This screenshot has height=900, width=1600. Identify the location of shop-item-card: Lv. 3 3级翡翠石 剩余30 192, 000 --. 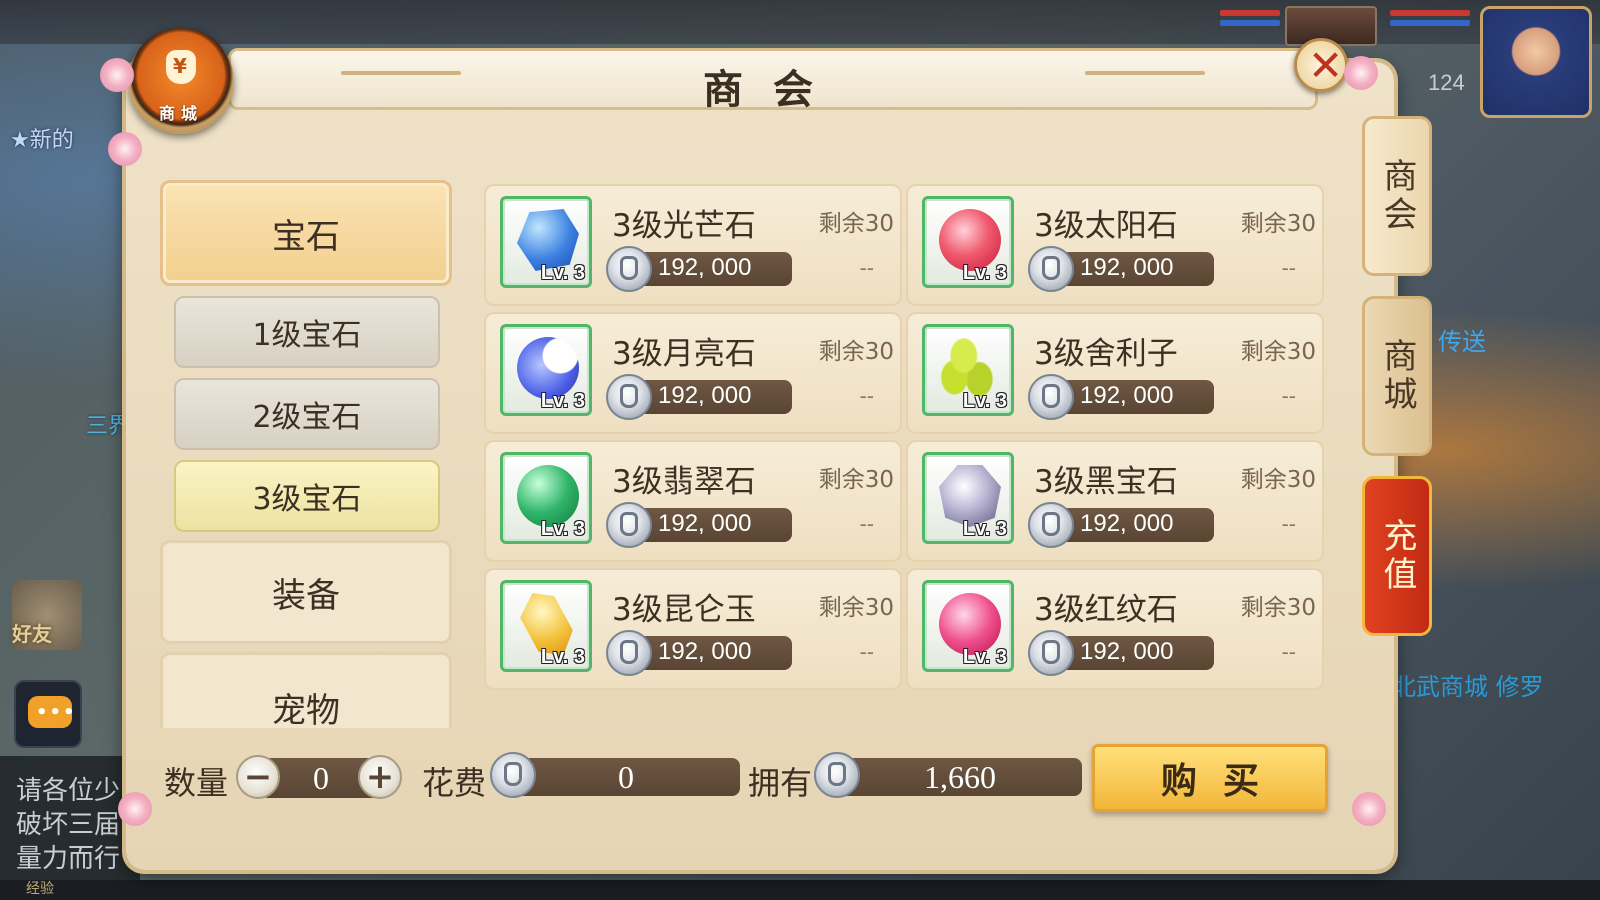
(693, 501).